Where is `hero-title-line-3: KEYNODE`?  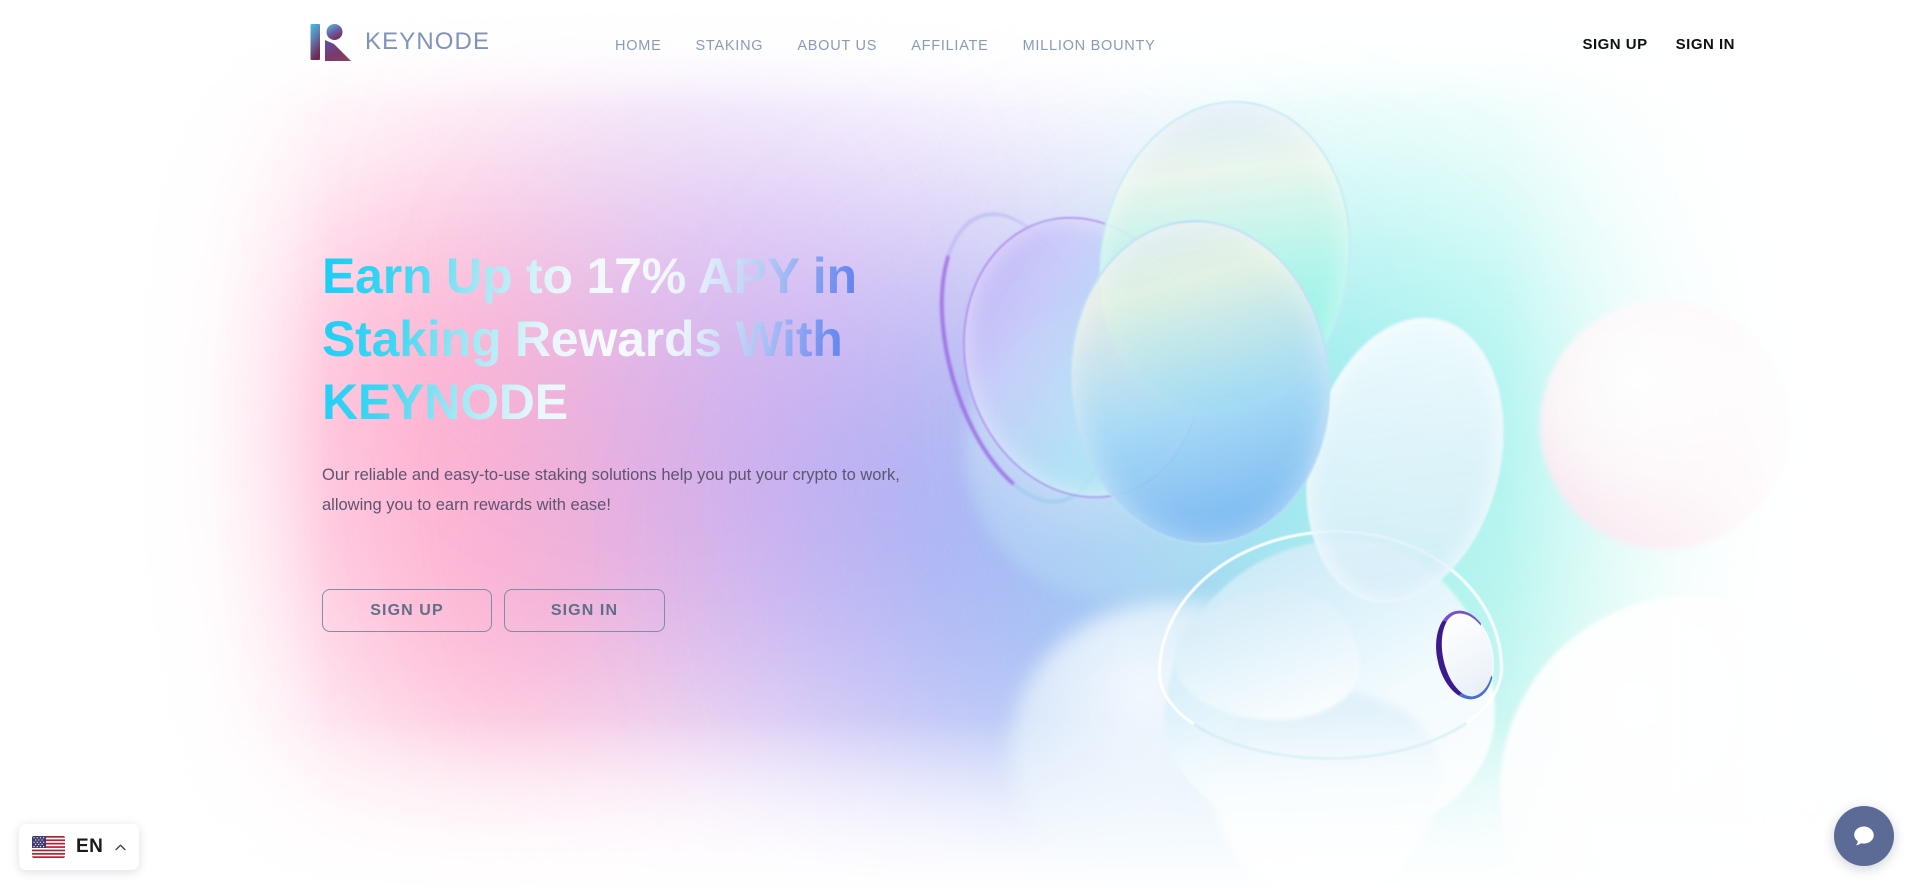 hero-title-line-3: KEYNODE is located at coordinates (445, 402).